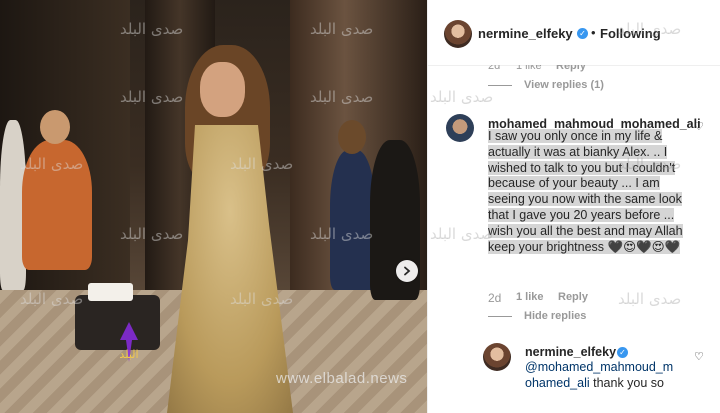  I want to click on reply-author-username: nermine_elfeky, so click(570, 352).